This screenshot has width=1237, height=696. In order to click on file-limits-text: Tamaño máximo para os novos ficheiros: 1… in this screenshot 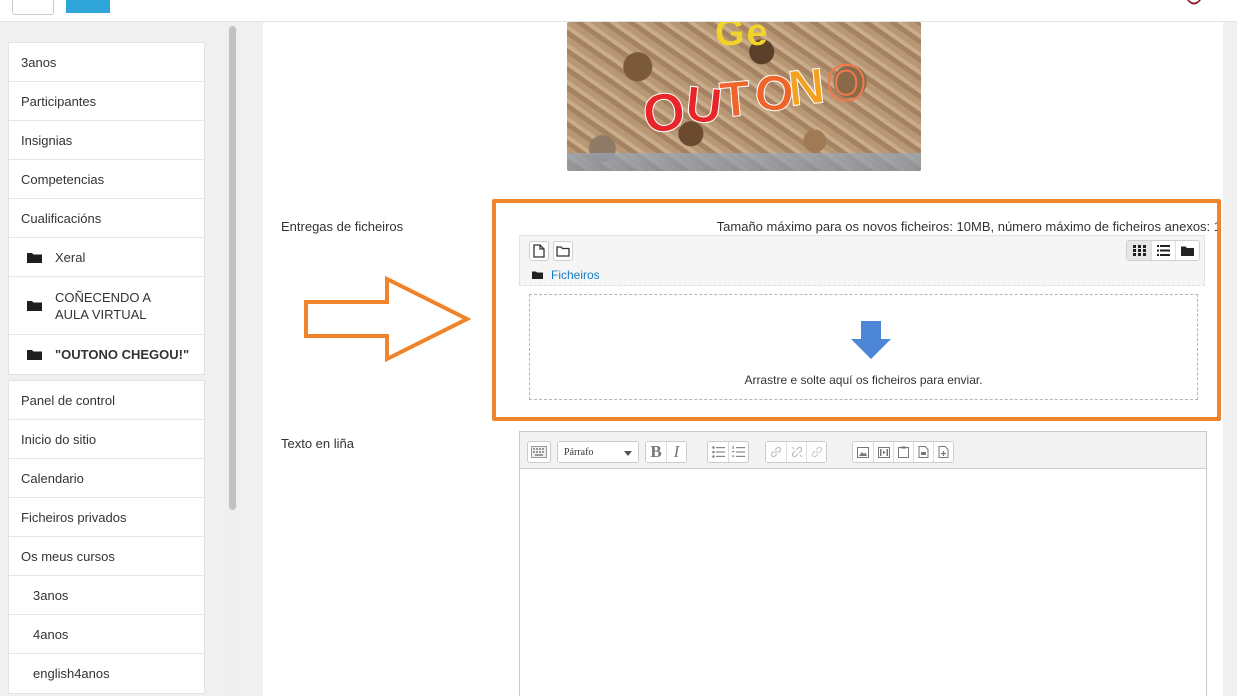, I will do `click(968, 226)`.